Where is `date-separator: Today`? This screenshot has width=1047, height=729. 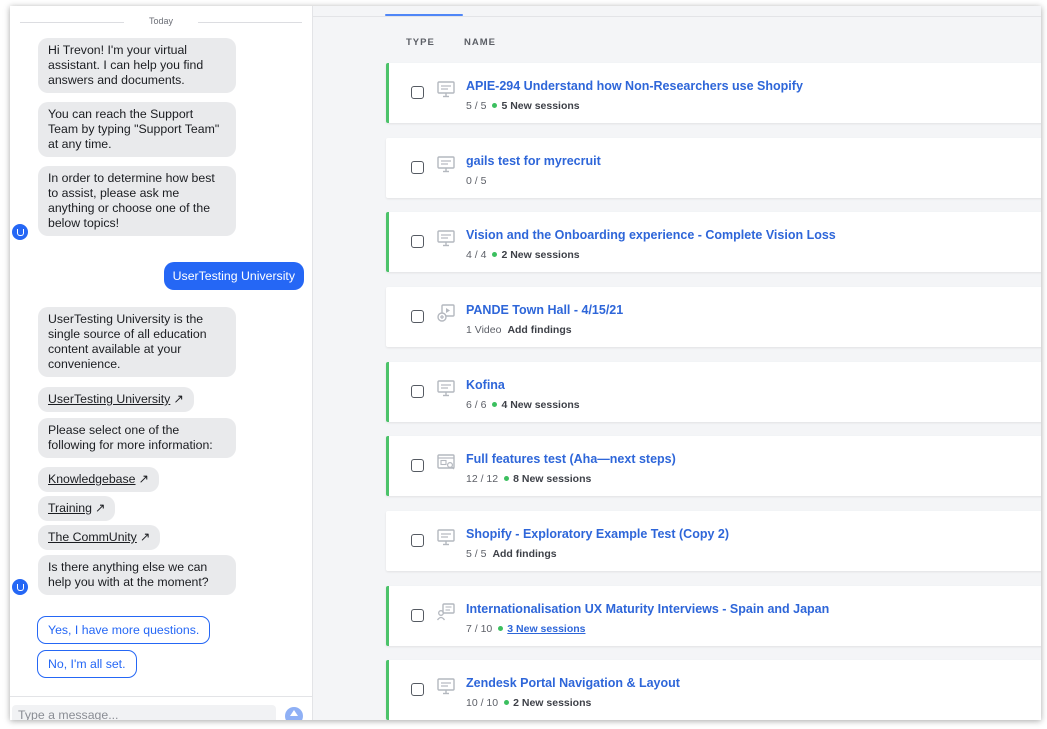
date-separator: Today is located at coordinates (161, 22).